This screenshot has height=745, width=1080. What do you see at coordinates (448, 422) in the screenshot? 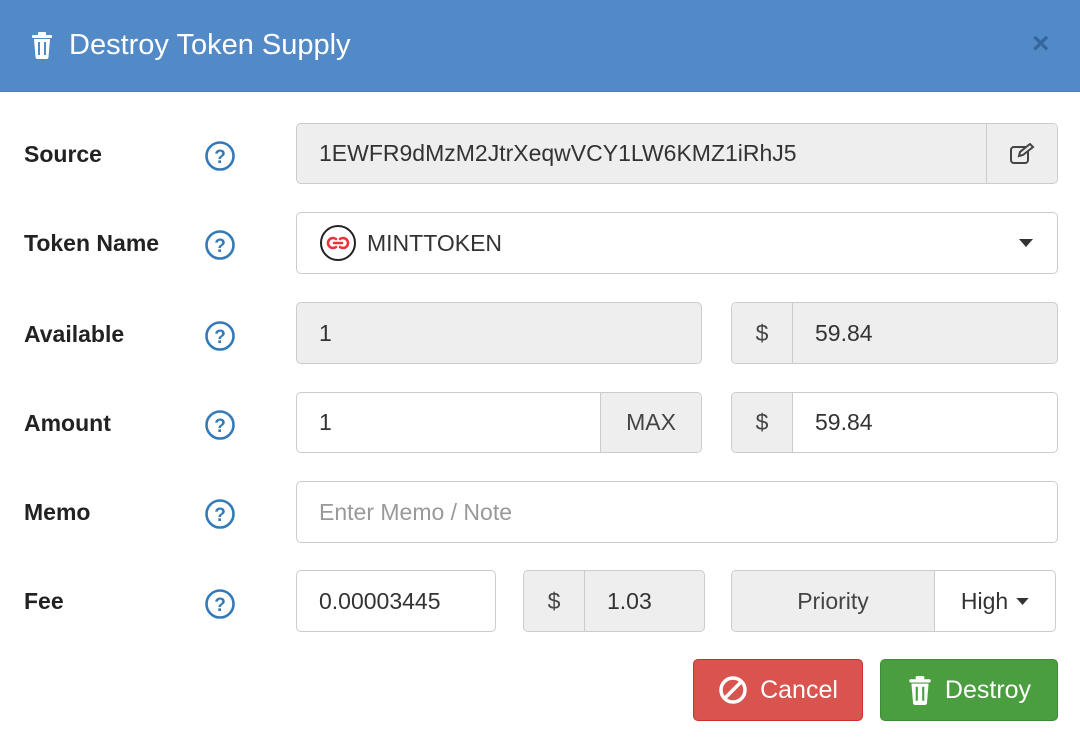
I see `amount-input: 1` at bounding box center [448, 422].